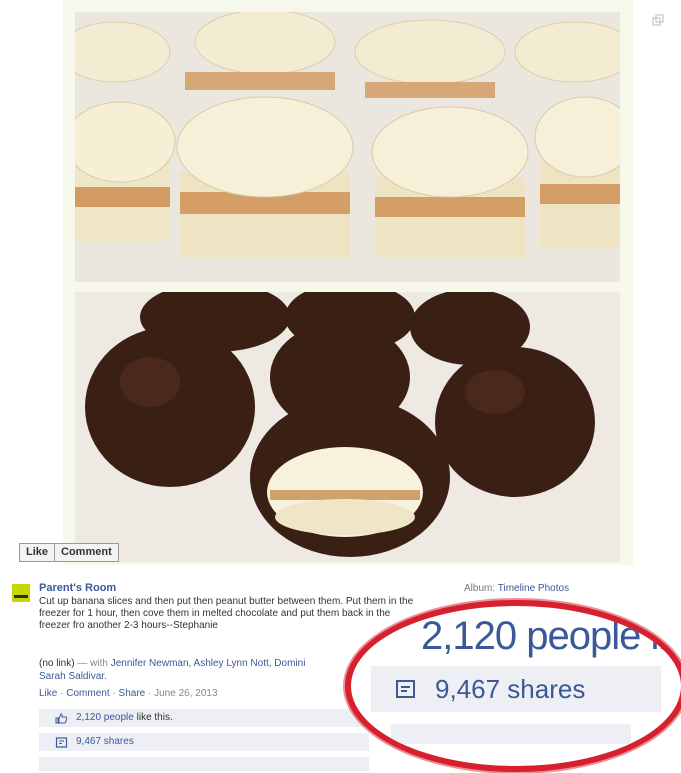 The image size is (681, 773). Describe the element at coordinates (204, 718) in the screenshot. I see `likes-row: 2,120 people like this.` at that location.